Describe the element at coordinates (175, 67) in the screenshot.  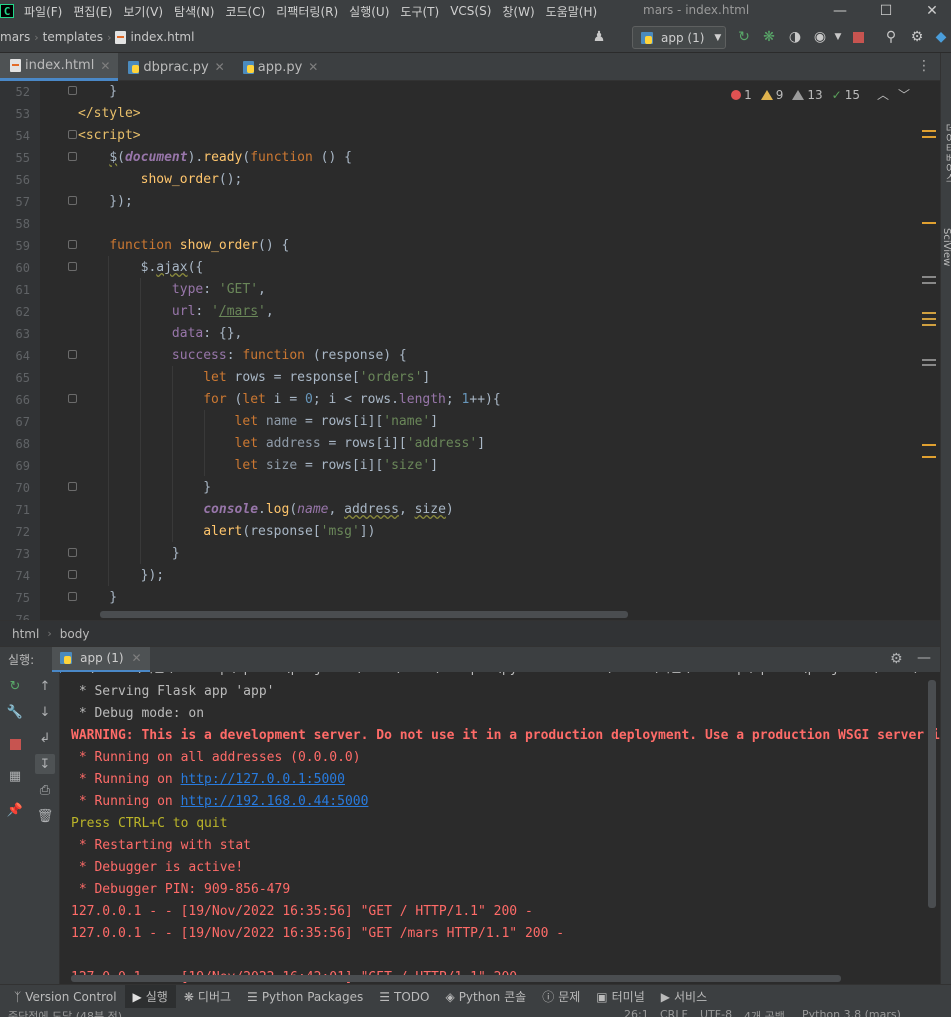
I see `tab-dbprac-py: dbprac.py ✕` at that location.